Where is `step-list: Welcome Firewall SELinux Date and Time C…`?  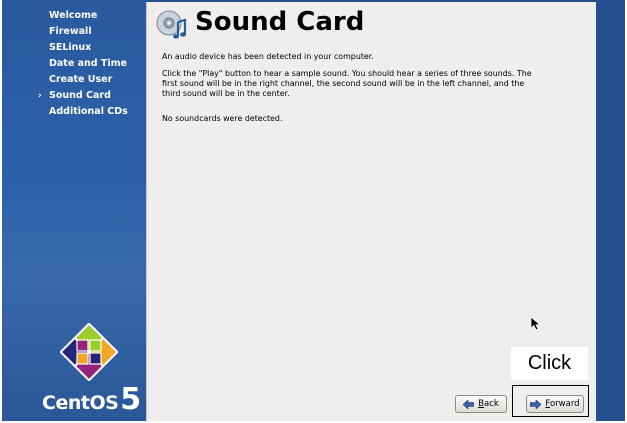 step-list: Welcome Firewall SELinux Date and Time C… is located at coordinates (65, 64).